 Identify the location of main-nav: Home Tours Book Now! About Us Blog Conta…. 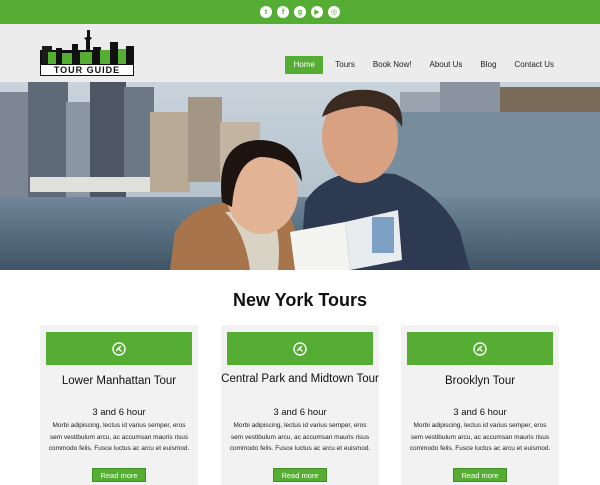
(422, 65).